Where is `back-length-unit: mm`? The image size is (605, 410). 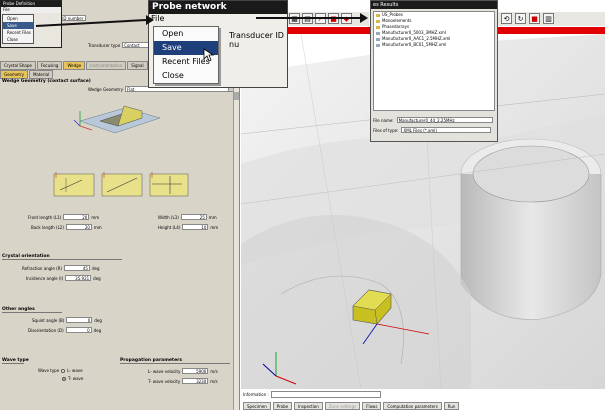
back-length-unit: mm is located at coordinates (97, 227).